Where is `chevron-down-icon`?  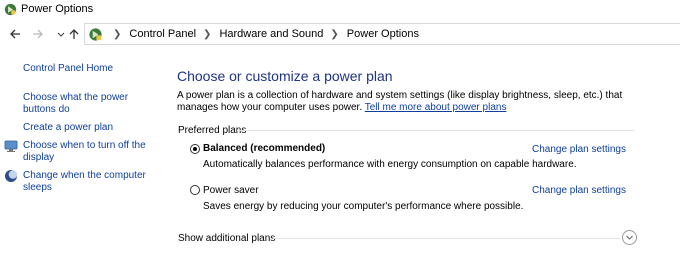
chevron-down-icon is located at coordinates (61, 34).